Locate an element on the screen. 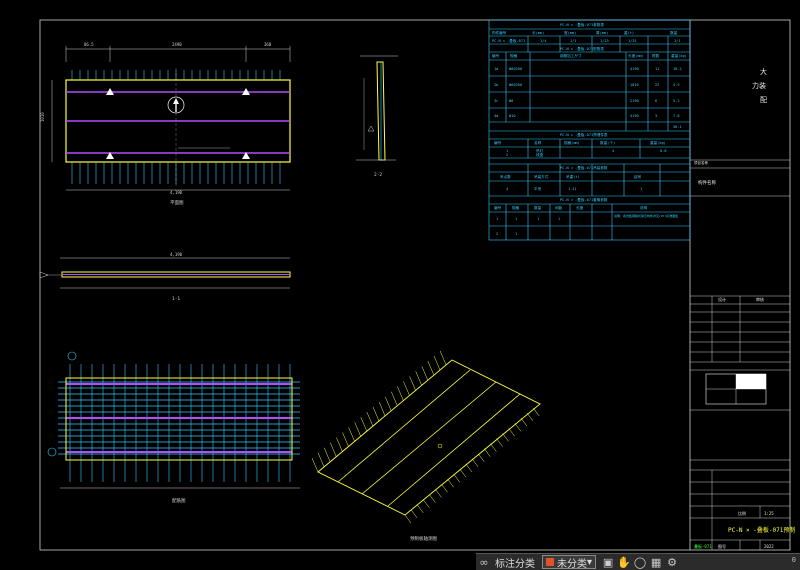 The image size is (800, 570). t2-total: 36.1 is located at coordinates (677, 127).